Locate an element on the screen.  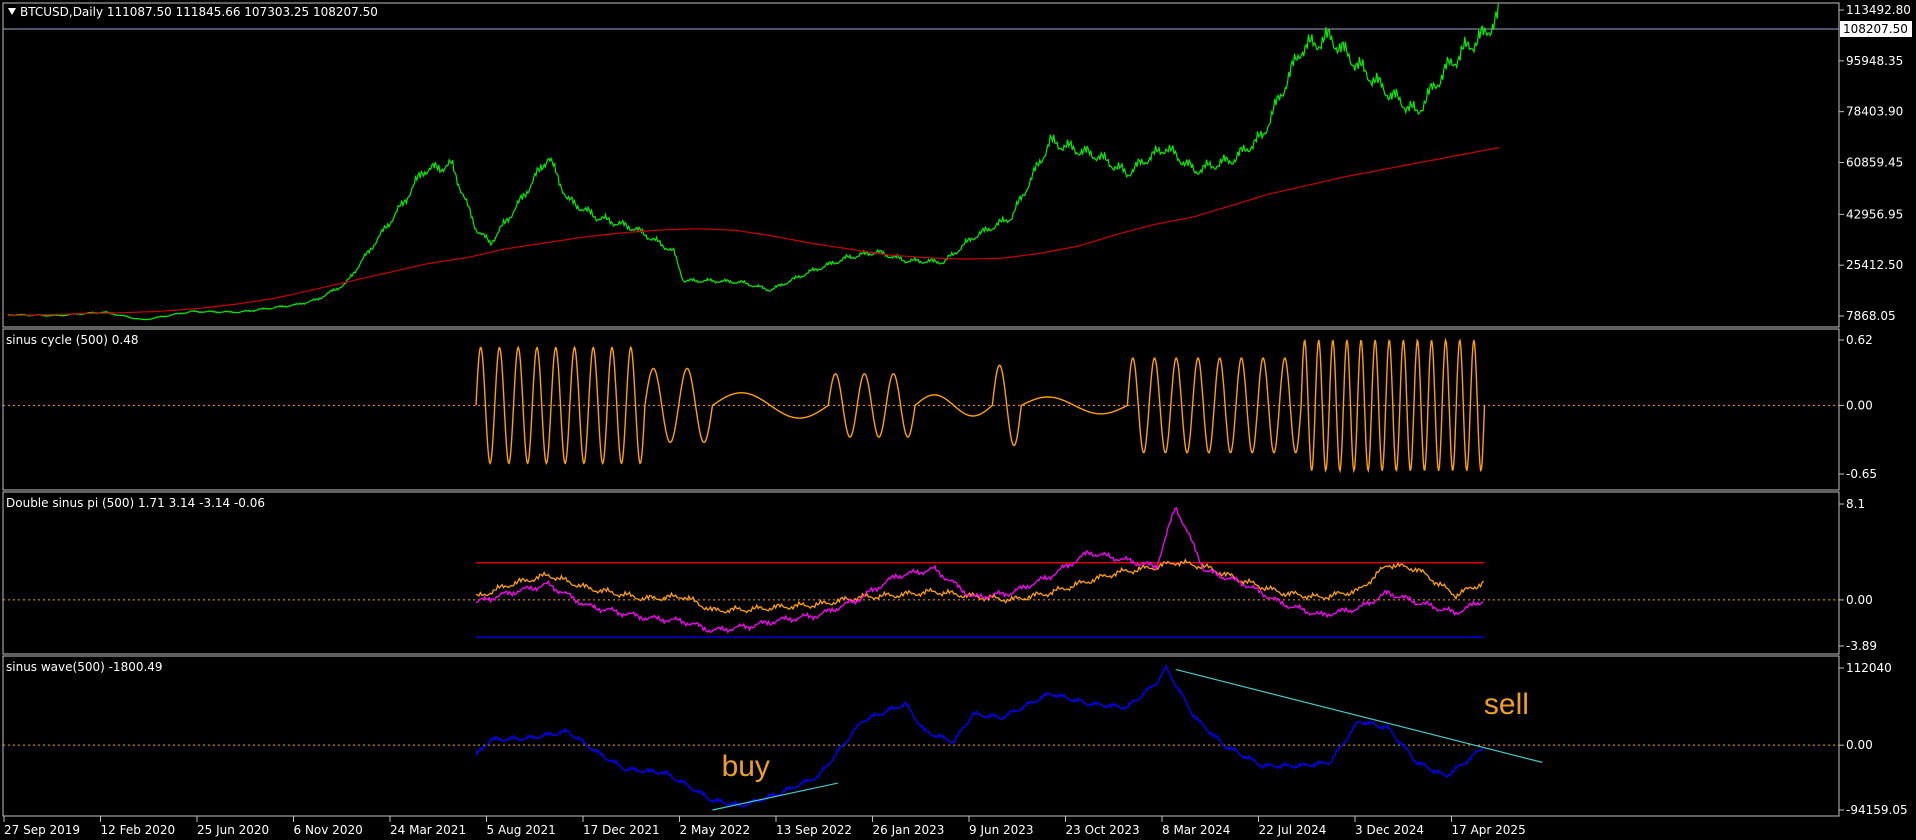
y-tick-label: -94159.05 is located at coordinates (1877, 810).